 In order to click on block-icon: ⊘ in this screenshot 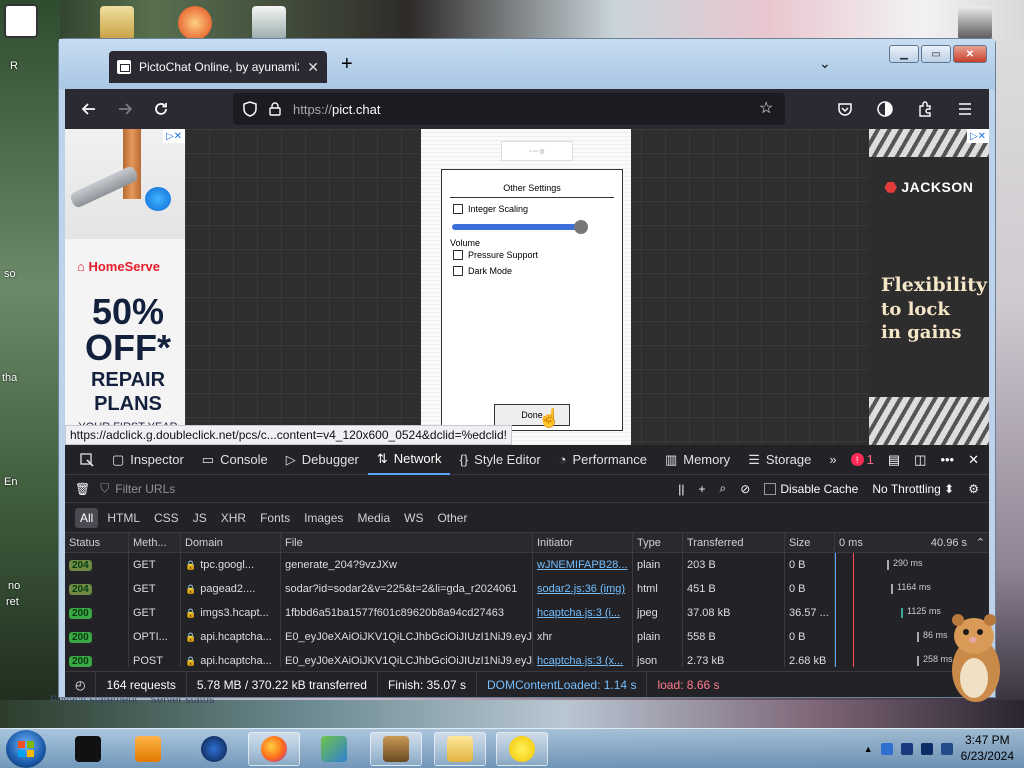, I will do `click(745, 489)`.